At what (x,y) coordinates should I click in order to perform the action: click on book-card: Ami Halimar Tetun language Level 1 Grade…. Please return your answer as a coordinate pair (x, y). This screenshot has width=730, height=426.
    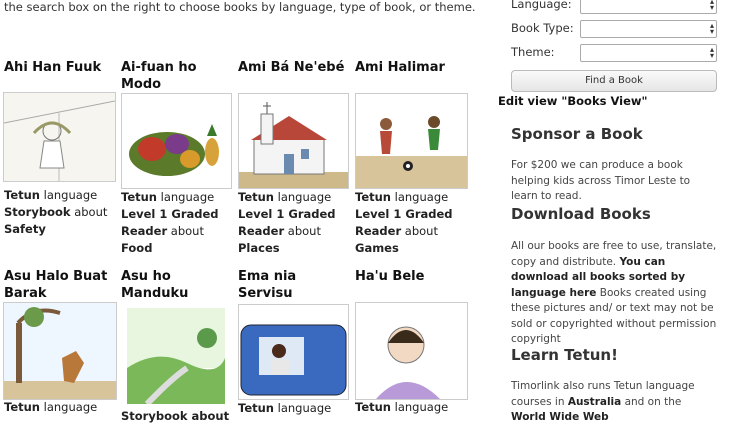
    Looking at the image, I should click on (411, 157).